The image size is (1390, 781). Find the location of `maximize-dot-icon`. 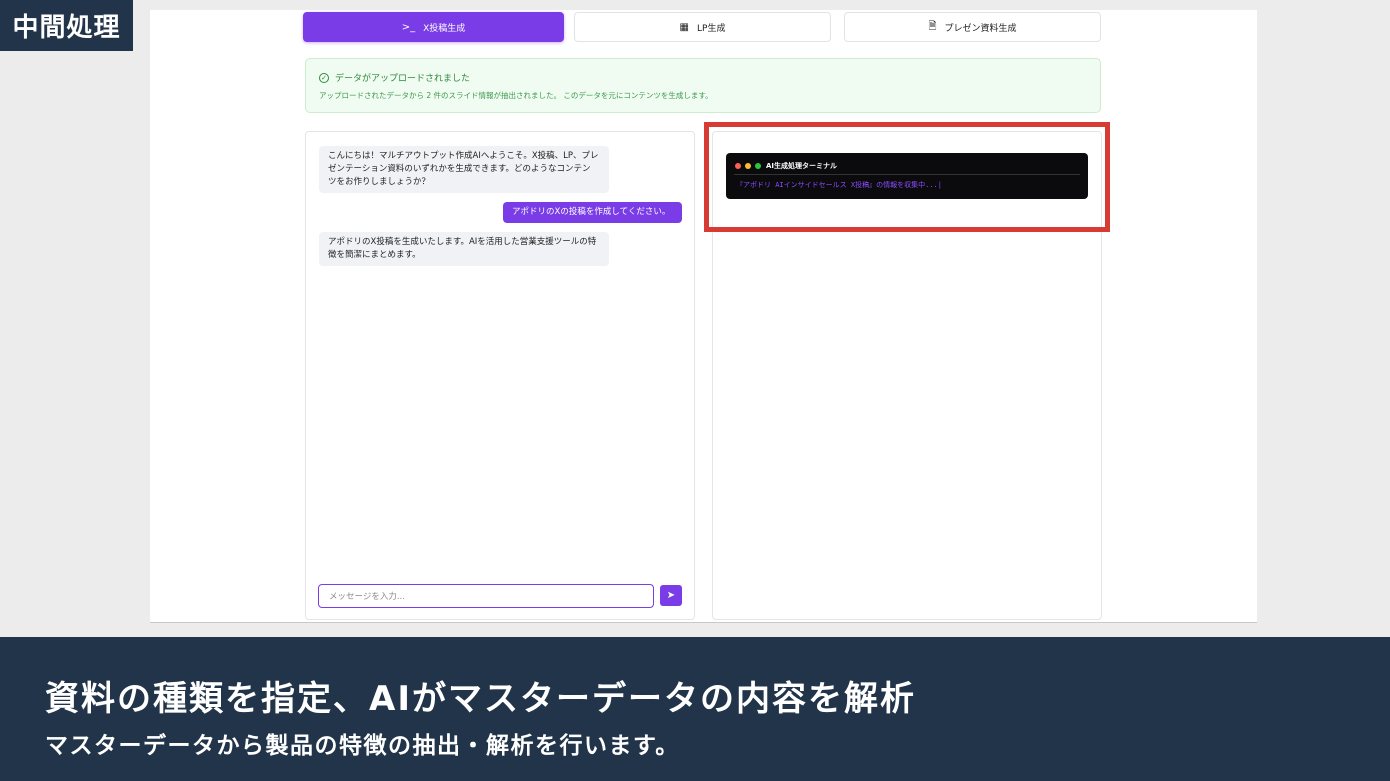

maximize-dot-icon is located at coordinates (758, 166).